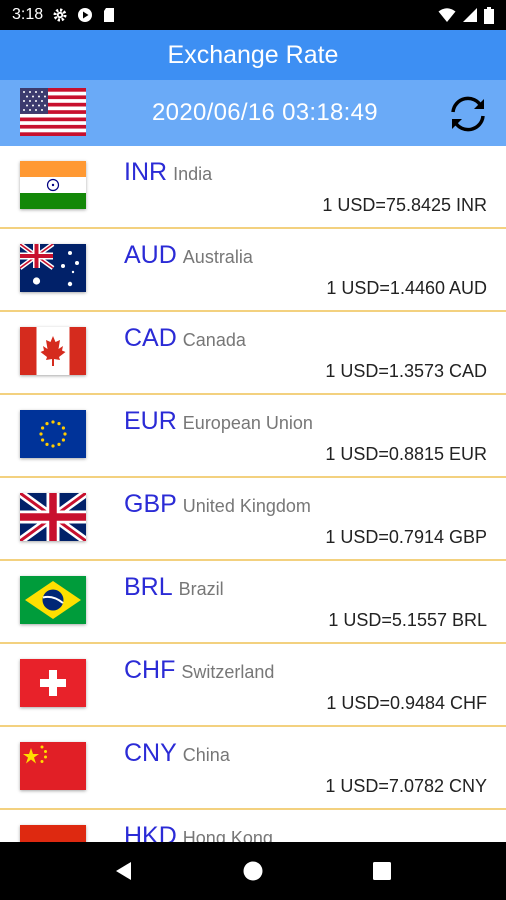 The image size is (506, 900). What do you see at coordinates (253, 602) in the screenshot?
I see `currency-row-brl: BRL Brazil 1 USD=5.1557 BRL` at bounding box center [253, 602].